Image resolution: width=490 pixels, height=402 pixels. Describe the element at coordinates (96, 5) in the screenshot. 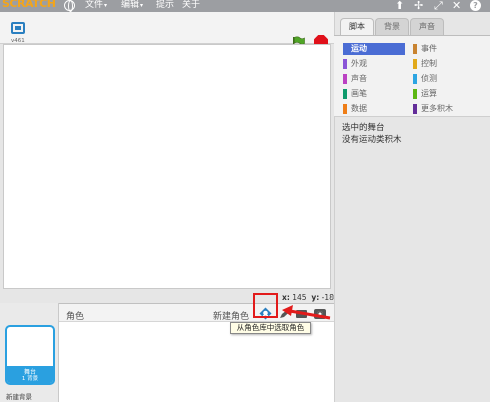

I see `menu-file: 文件▾` at that location.